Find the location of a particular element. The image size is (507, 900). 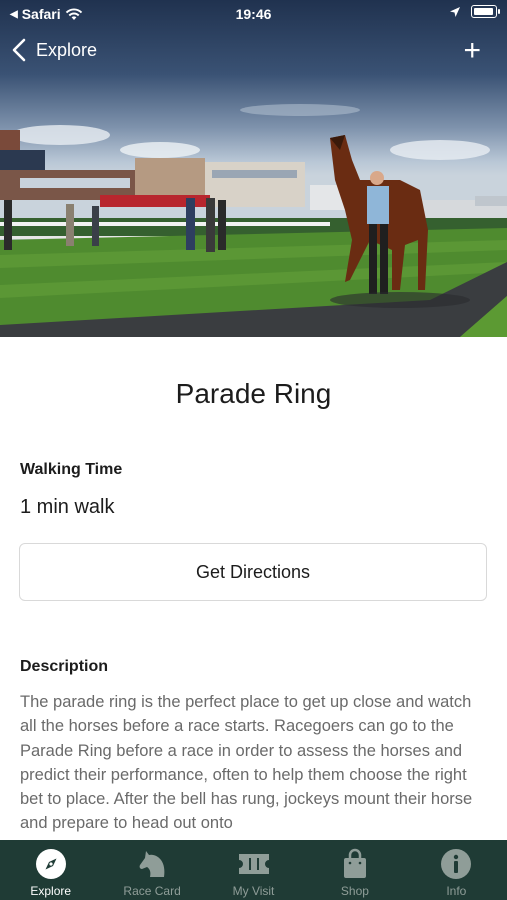

location-arrow-icon is located at coordinates (455, 11).